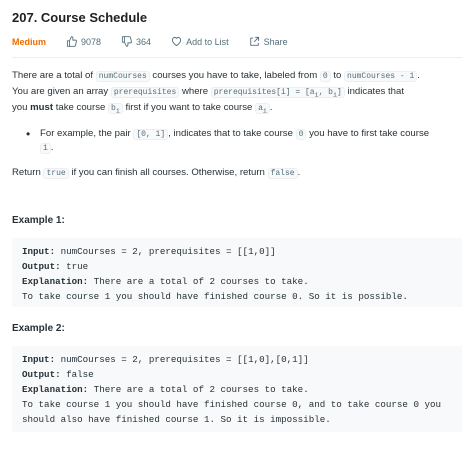 This screenshot has width=474, height=462. I want to click on heart-icon, so click(177, 41).